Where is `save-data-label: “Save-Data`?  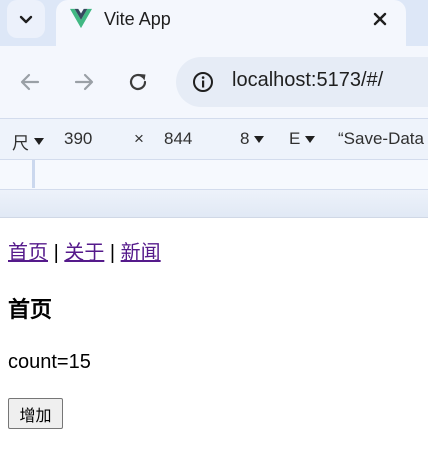 save-data-label: “Save-Data is located at coordinates (381, 138).